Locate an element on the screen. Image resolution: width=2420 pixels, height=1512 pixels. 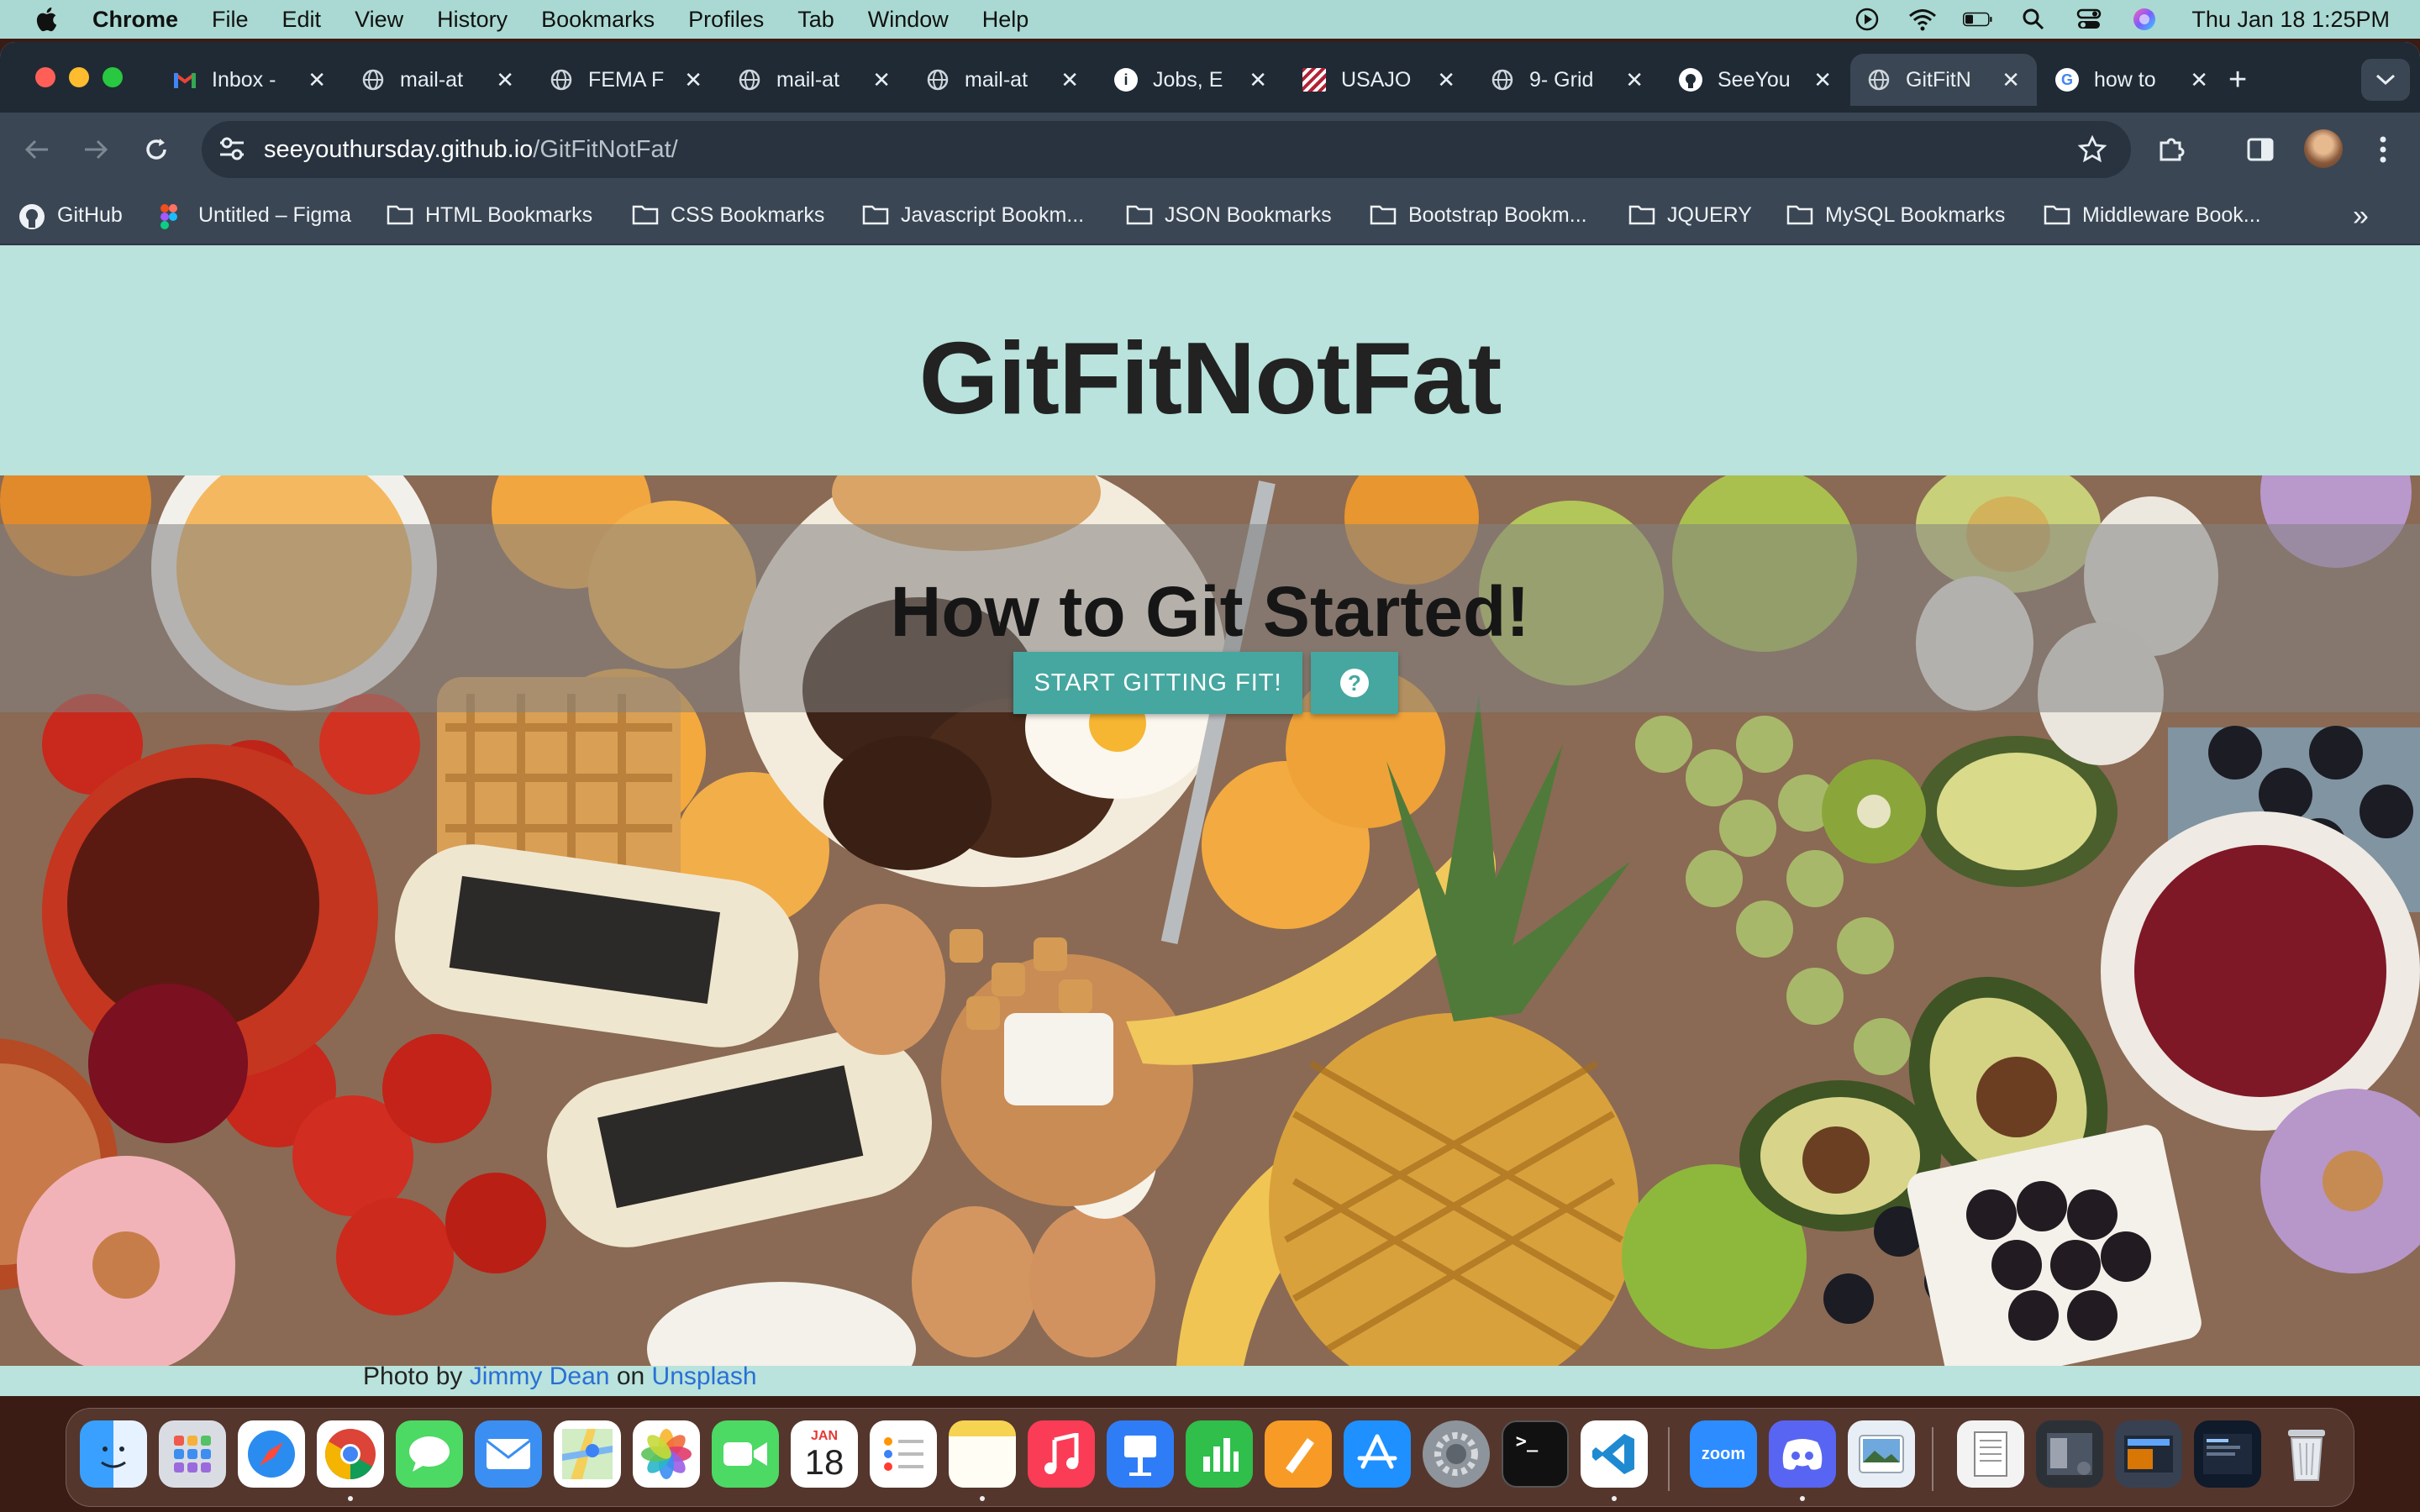
music-icon is located at coordinates (1061, 1454).